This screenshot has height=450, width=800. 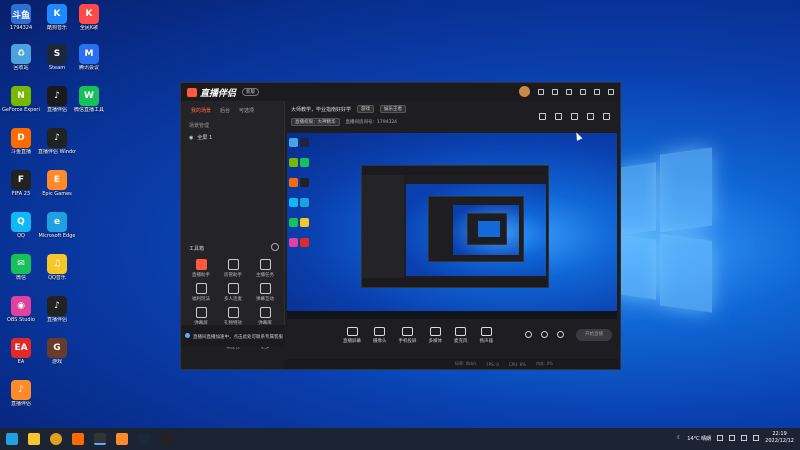 What do you see at coordinates (393, 109) in the screenshot?
I see `room-subcategory-tag: 娱乐王者` at bounding box center [393, 109].